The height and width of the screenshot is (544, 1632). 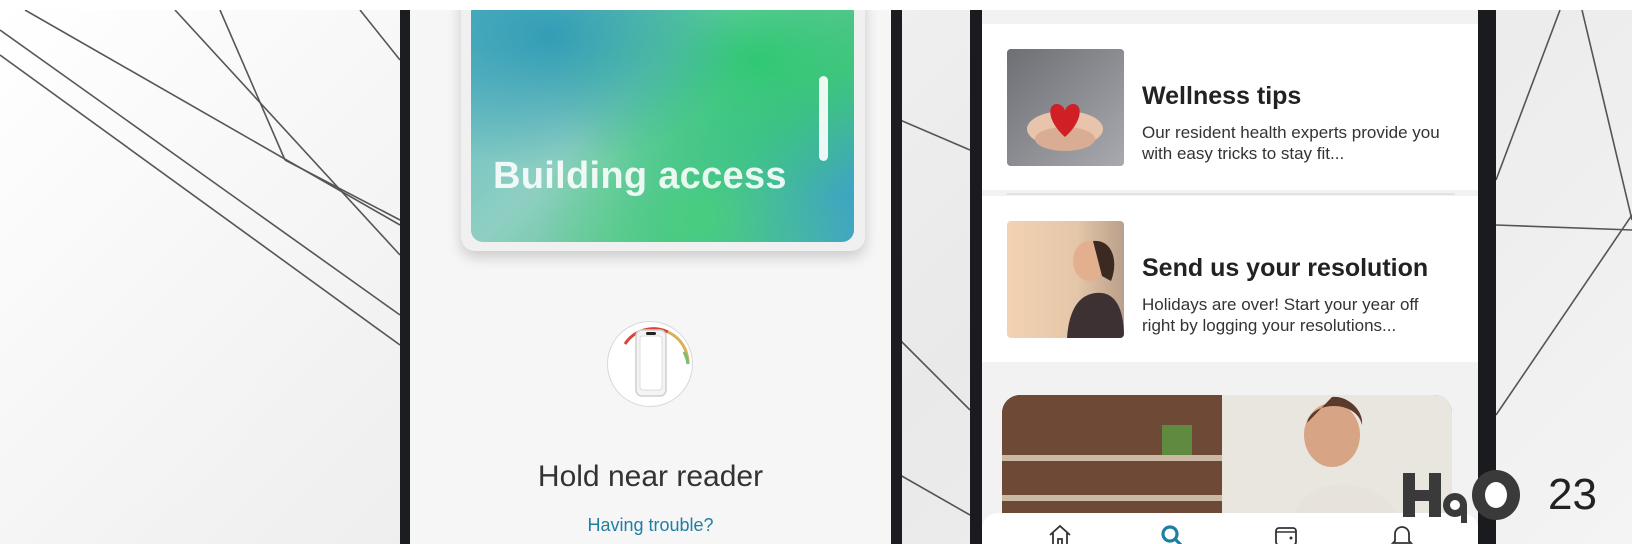 What do you see at coordinates (650, 476) in the screenshot?
I see `hold-near-reader-text: Hold near reader` at bounding box center [650, 476].